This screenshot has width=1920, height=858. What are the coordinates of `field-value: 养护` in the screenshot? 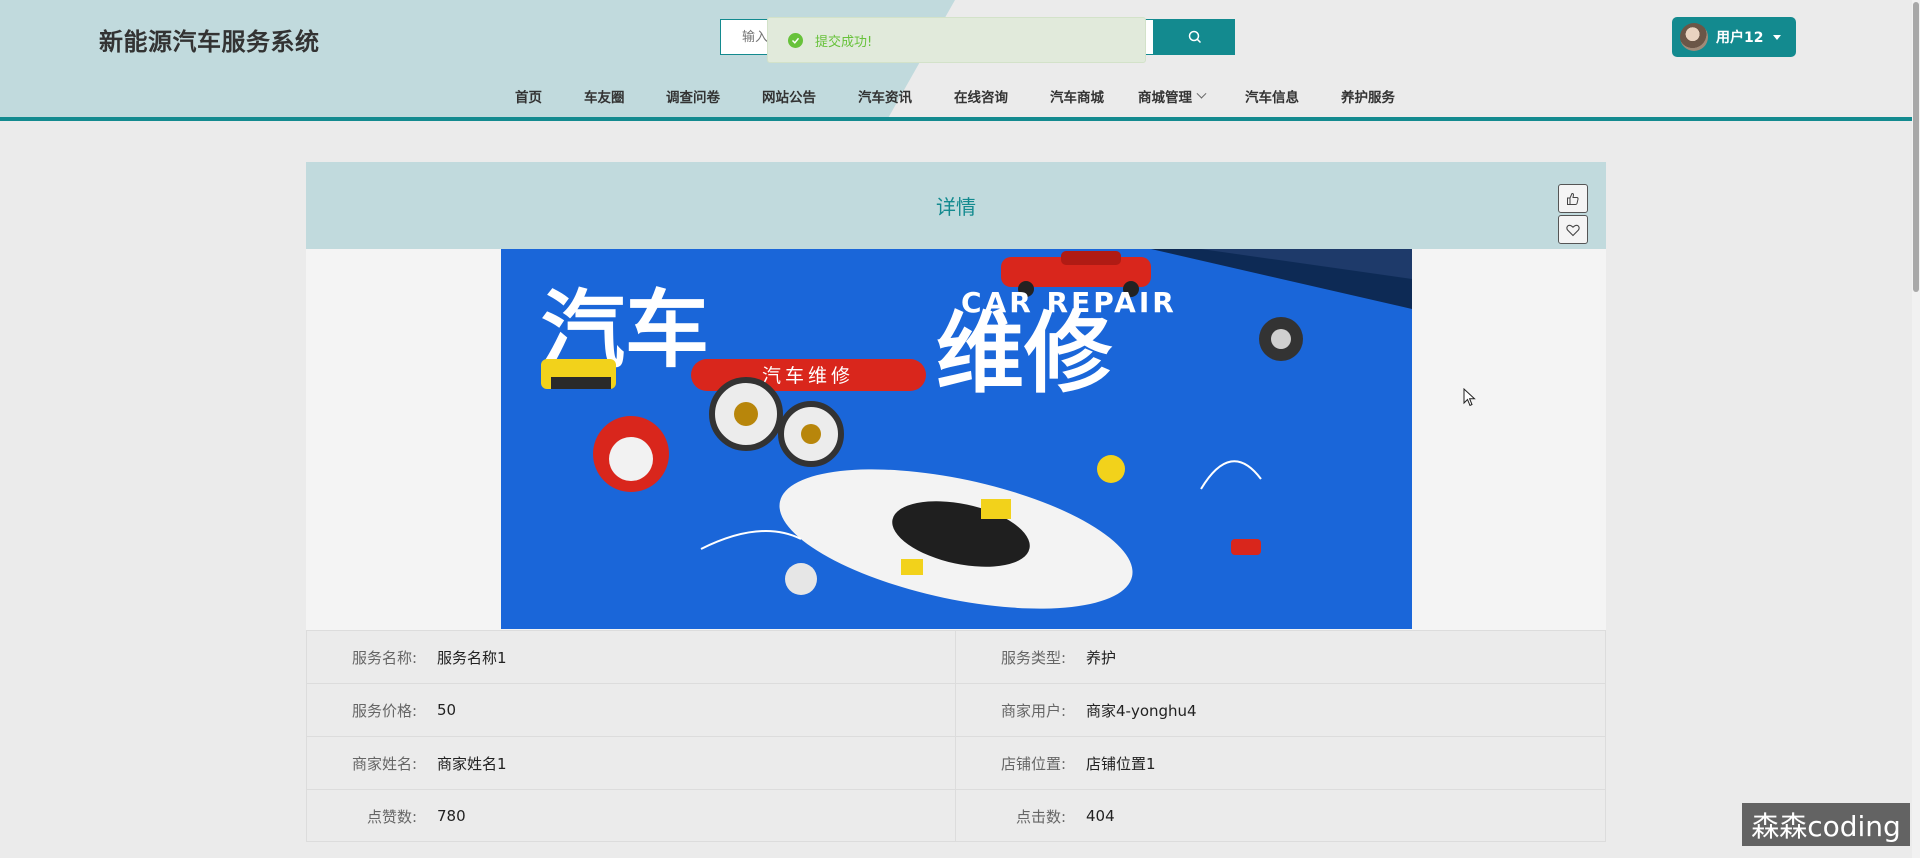 It's located at (1101, 657).